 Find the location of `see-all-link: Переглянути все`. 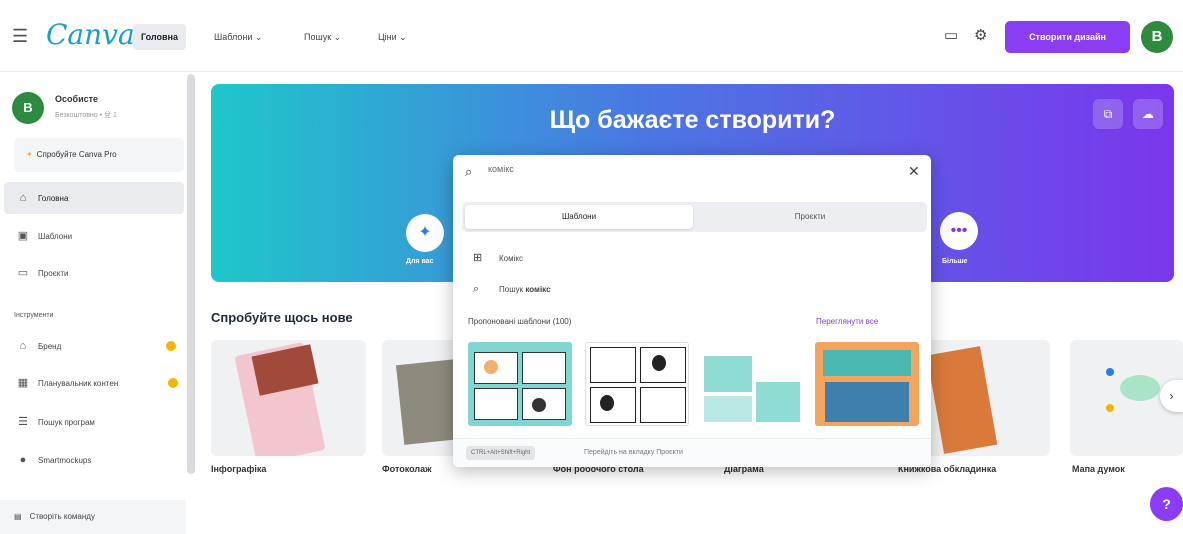

see-all-link: Переглянути все is located at coordinates (847, 321).